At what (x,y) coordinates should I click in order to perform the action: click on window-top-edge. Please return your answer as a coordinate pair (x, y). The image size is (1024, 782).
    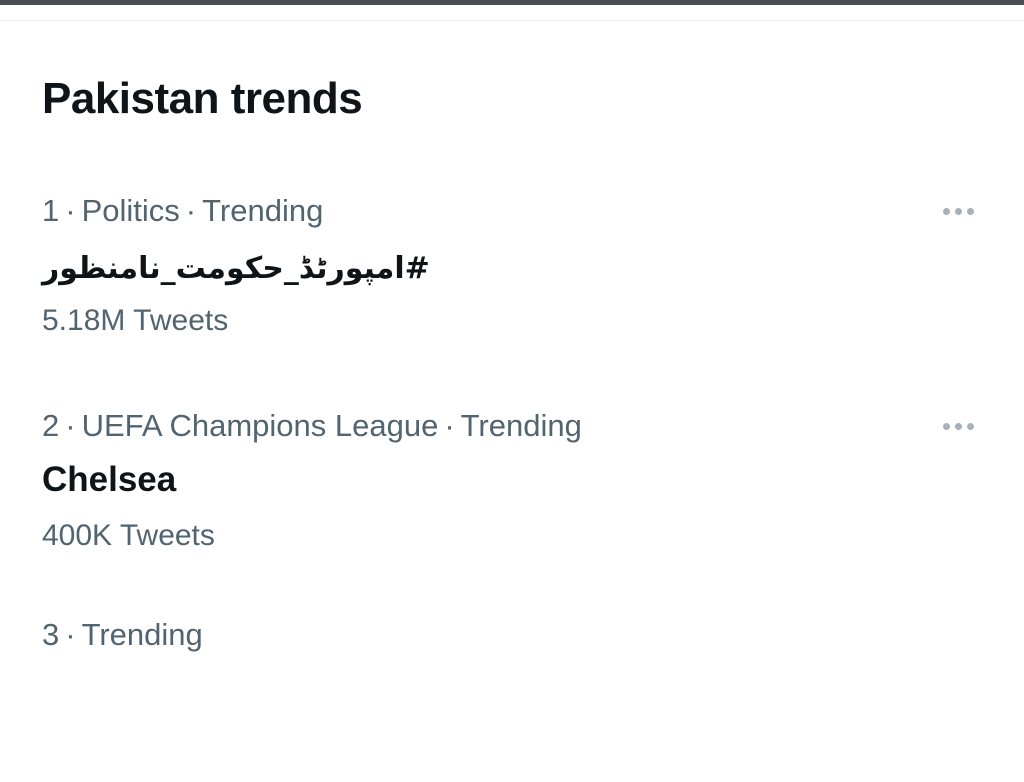
    Looking at the image, I should click on (512, 2).